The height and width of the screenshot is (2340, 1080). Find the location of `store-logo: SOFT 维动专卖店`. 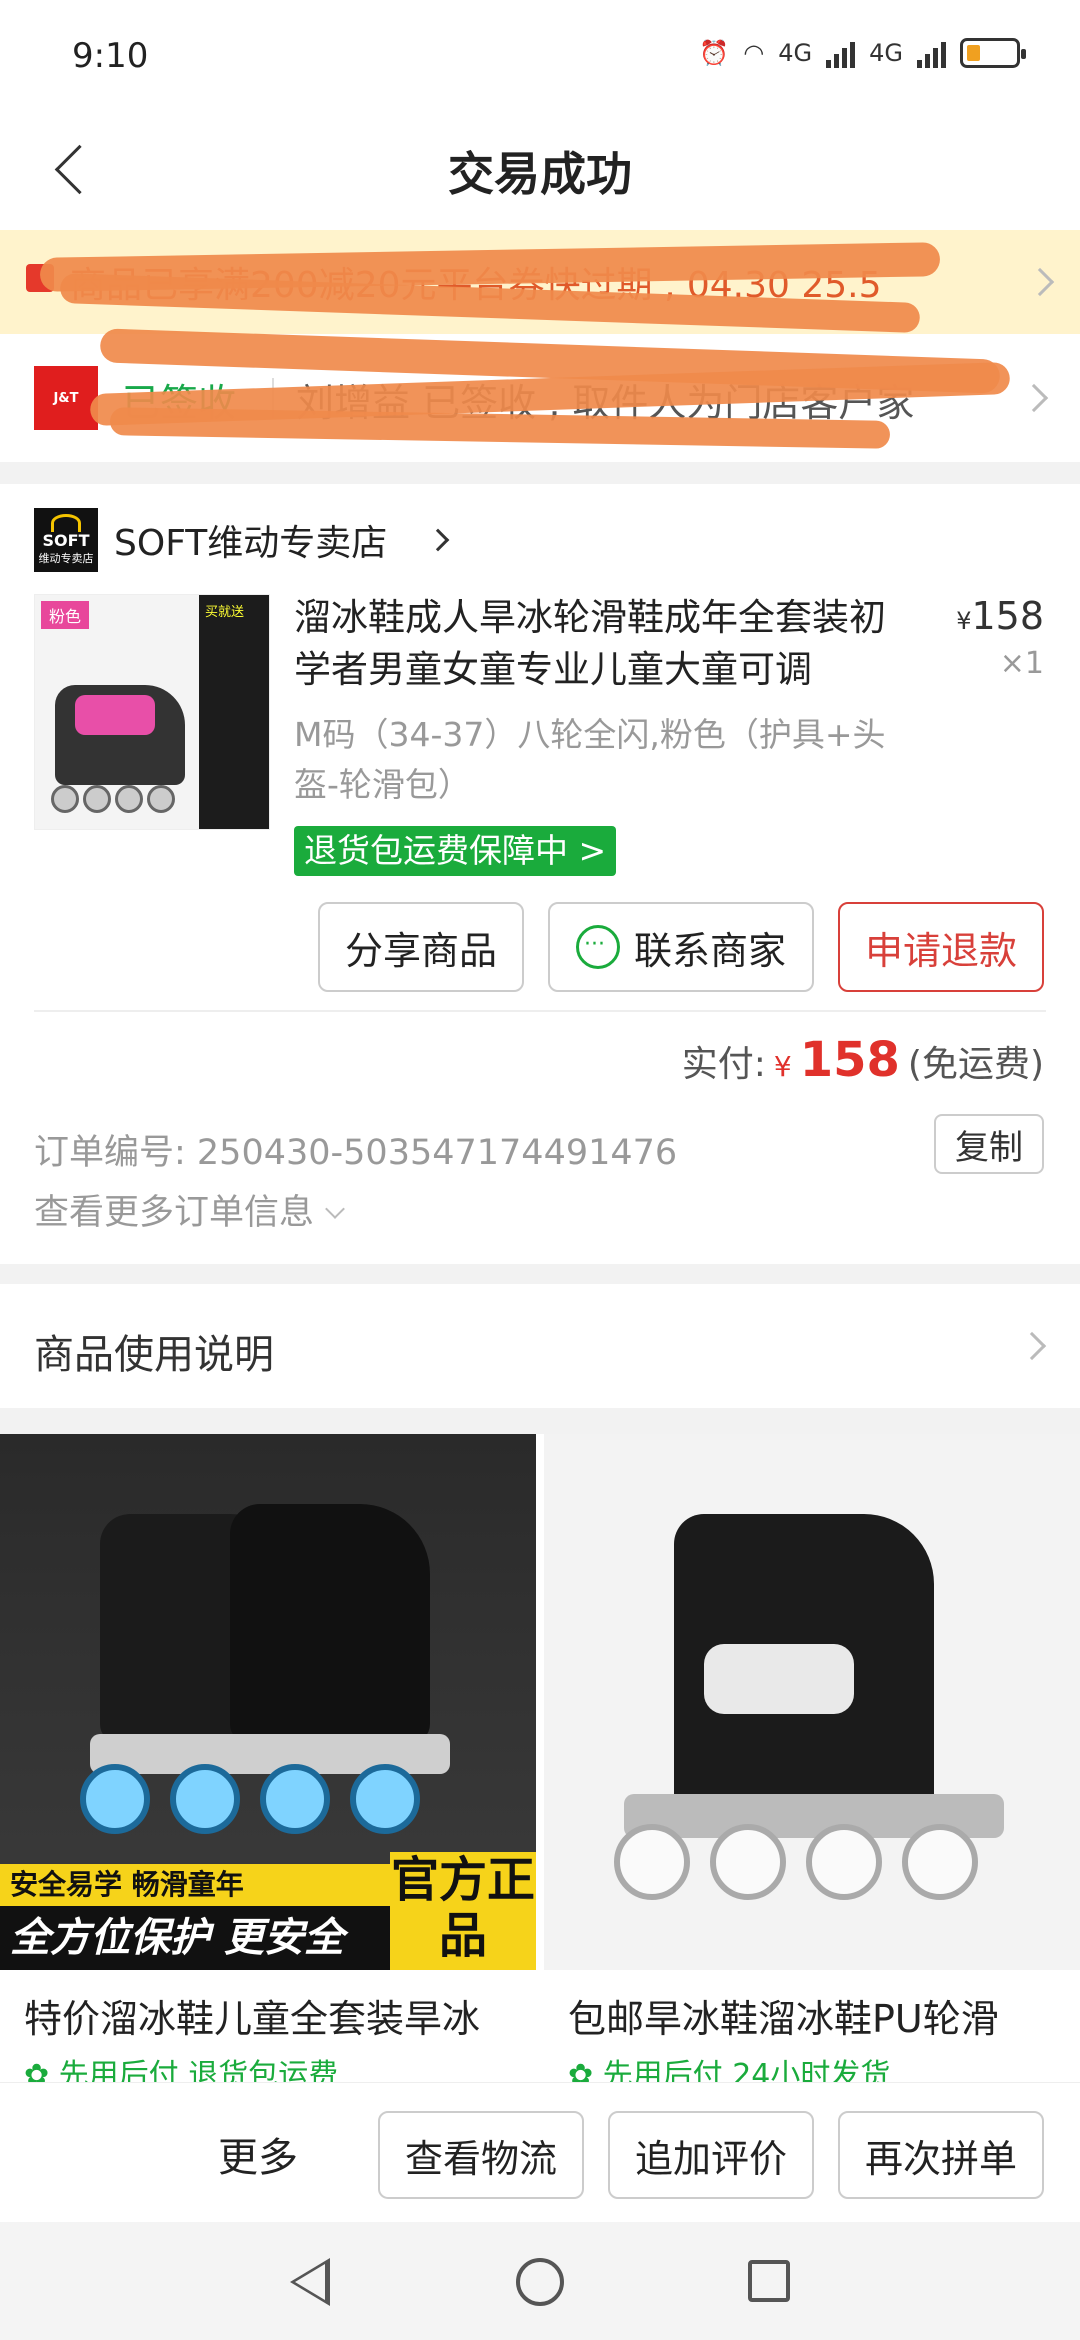

store-logo: SOFT 维动专卖店 is located at coordinates (66, 540).